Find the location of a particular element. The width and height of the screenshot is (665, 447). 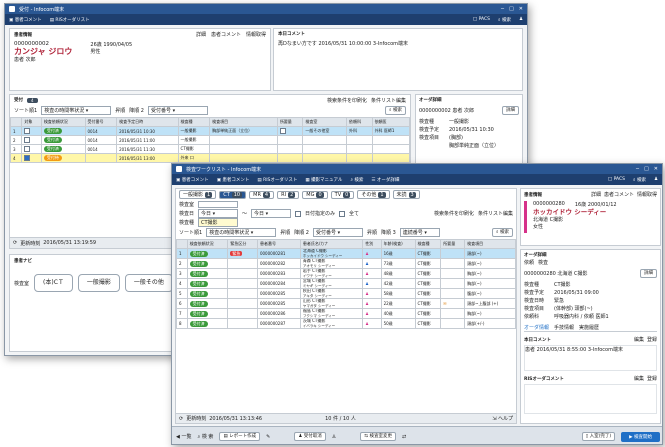

person-icon: ♙ is located at coordinates (334, 437).